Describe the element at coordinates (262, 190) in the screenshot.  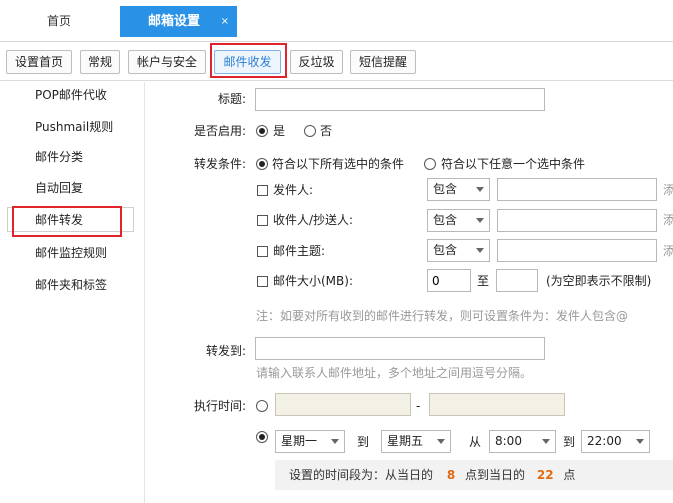
I see `sender-checkbox` at that location.